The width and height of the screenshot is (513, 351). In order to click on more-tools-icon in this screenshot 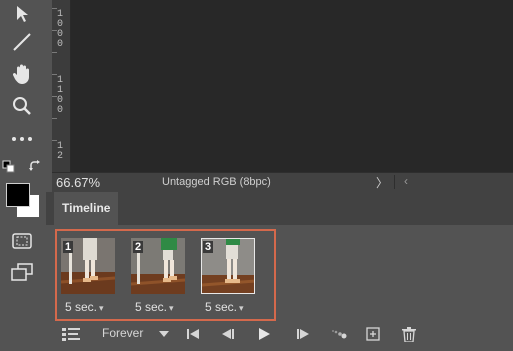, I will do `click(22, 139)`.